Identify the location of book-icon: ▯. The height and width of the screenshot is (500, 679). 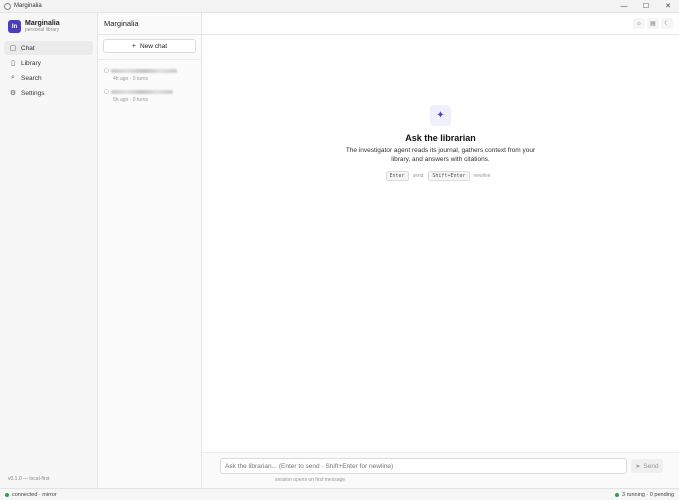
(13, 63).